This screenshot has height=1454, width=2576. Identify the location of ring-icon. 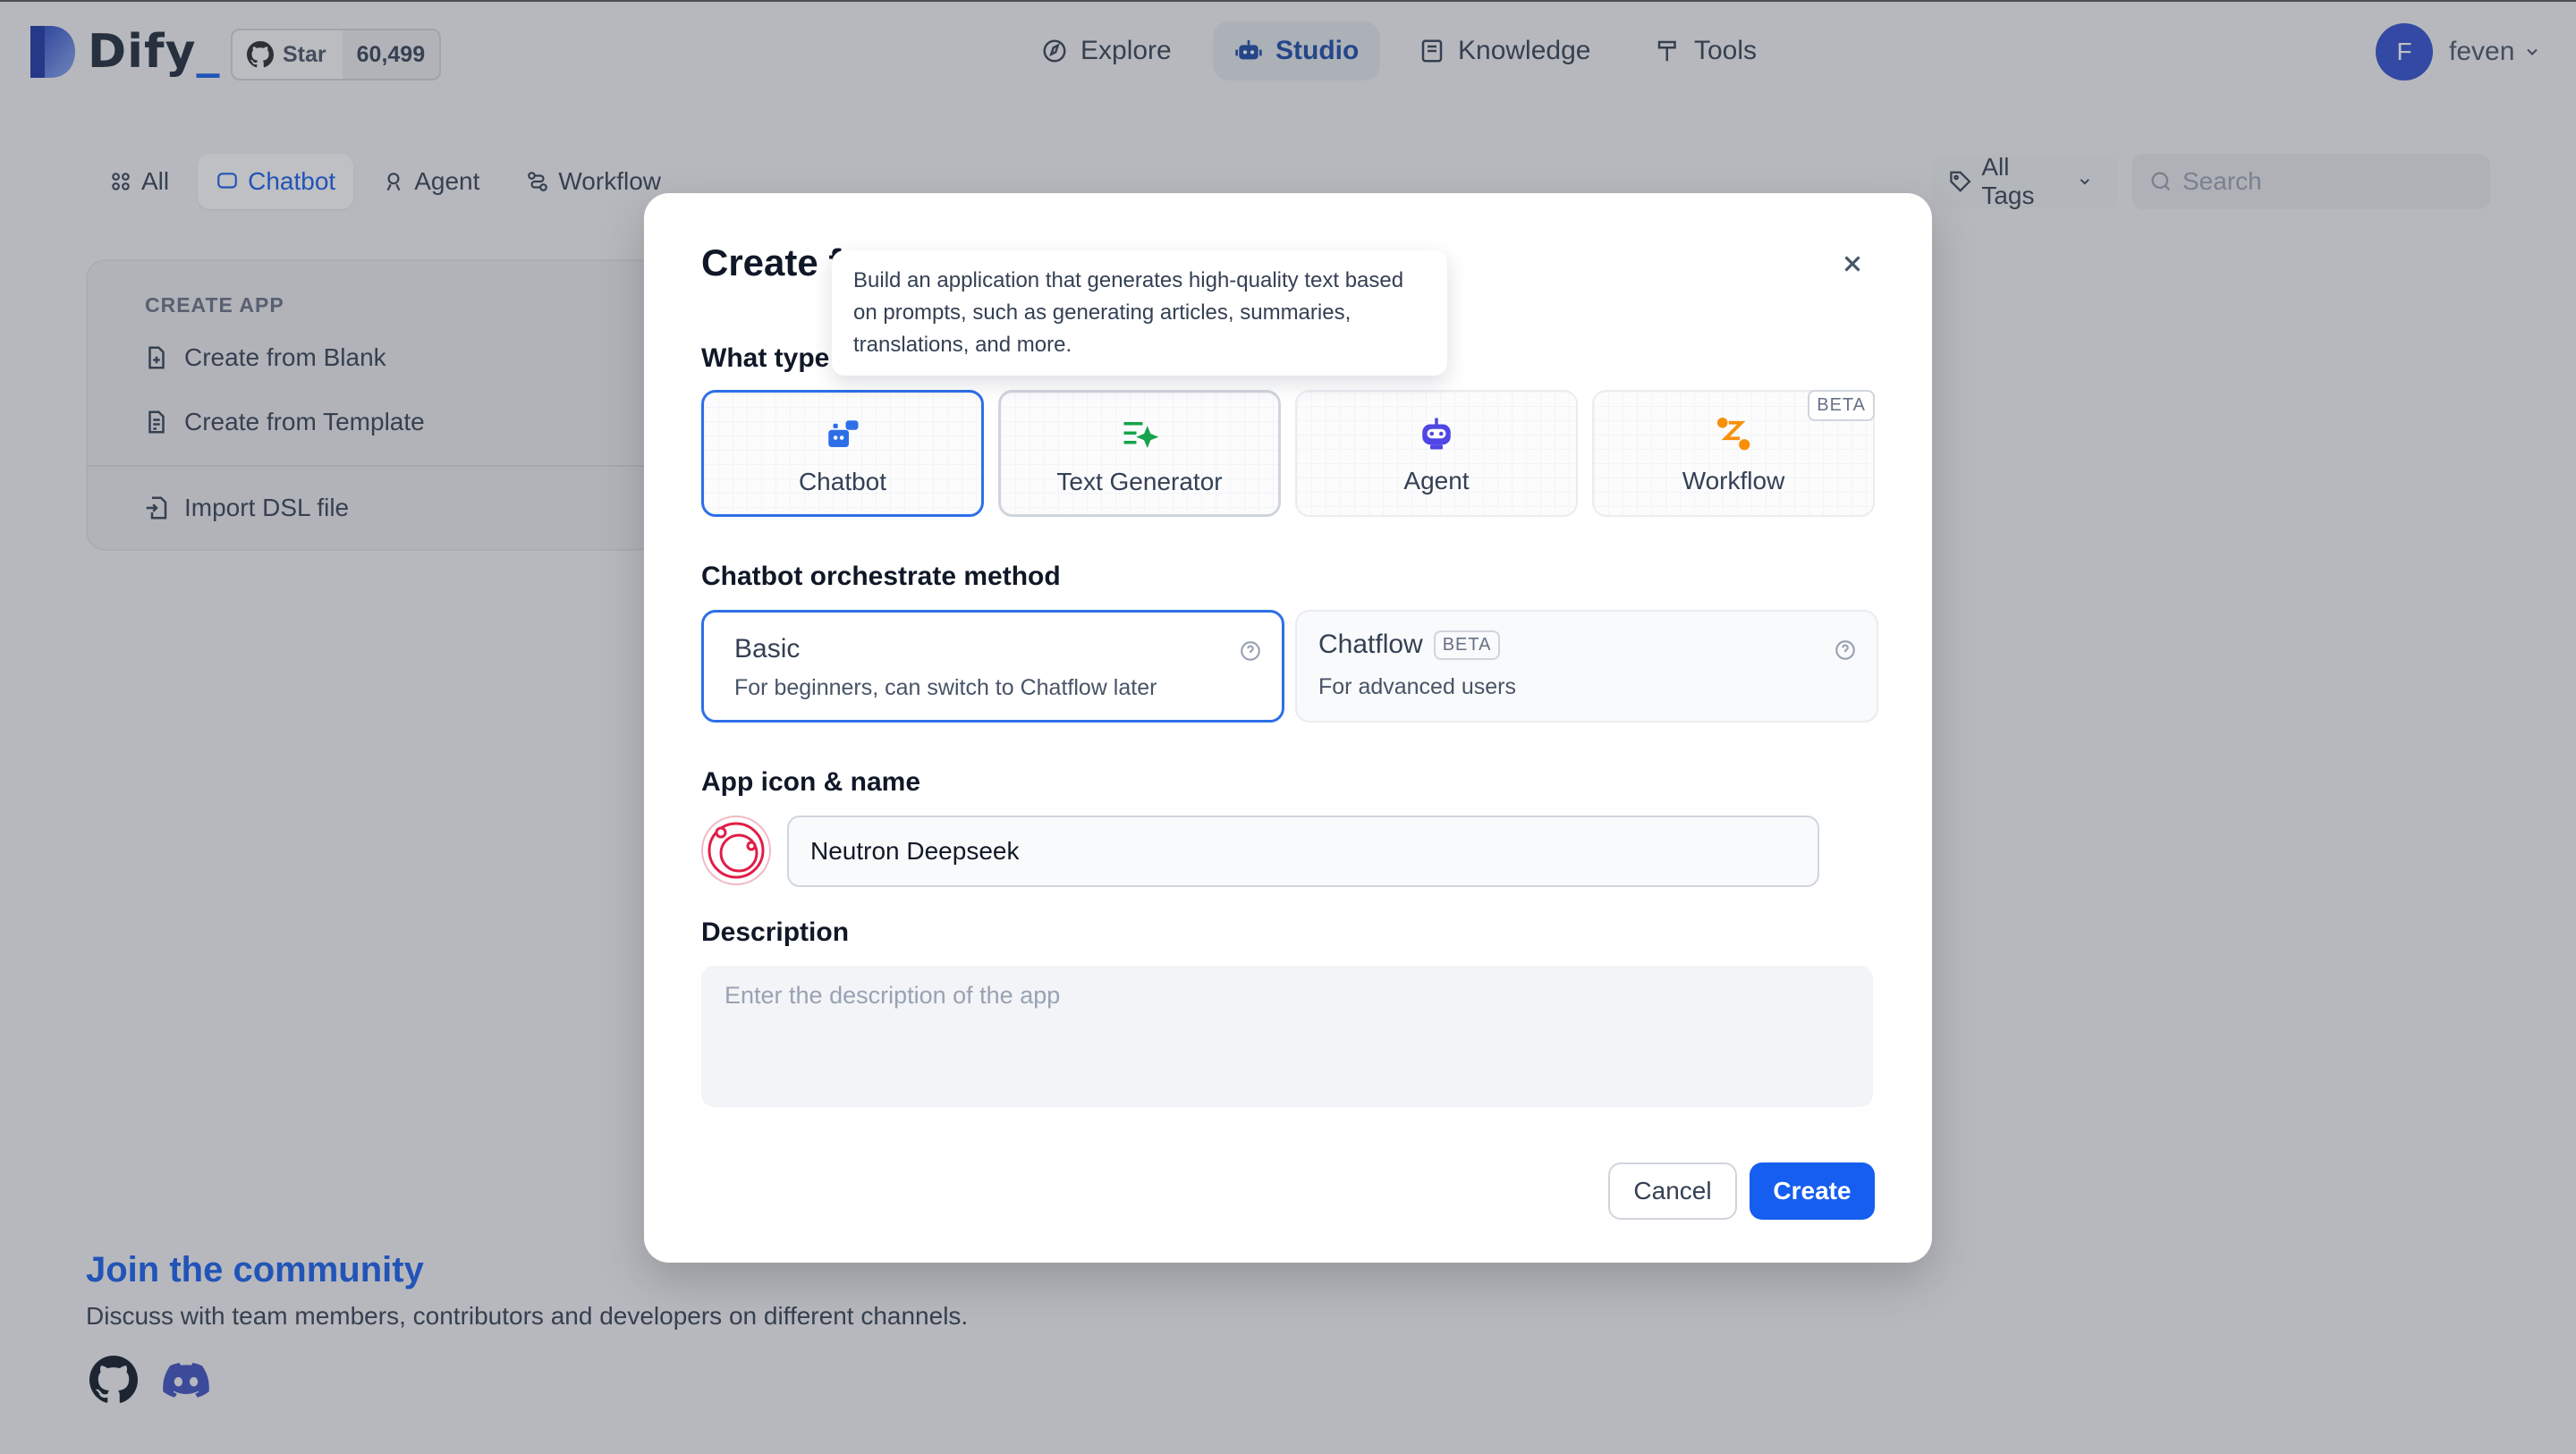
(736, 850).